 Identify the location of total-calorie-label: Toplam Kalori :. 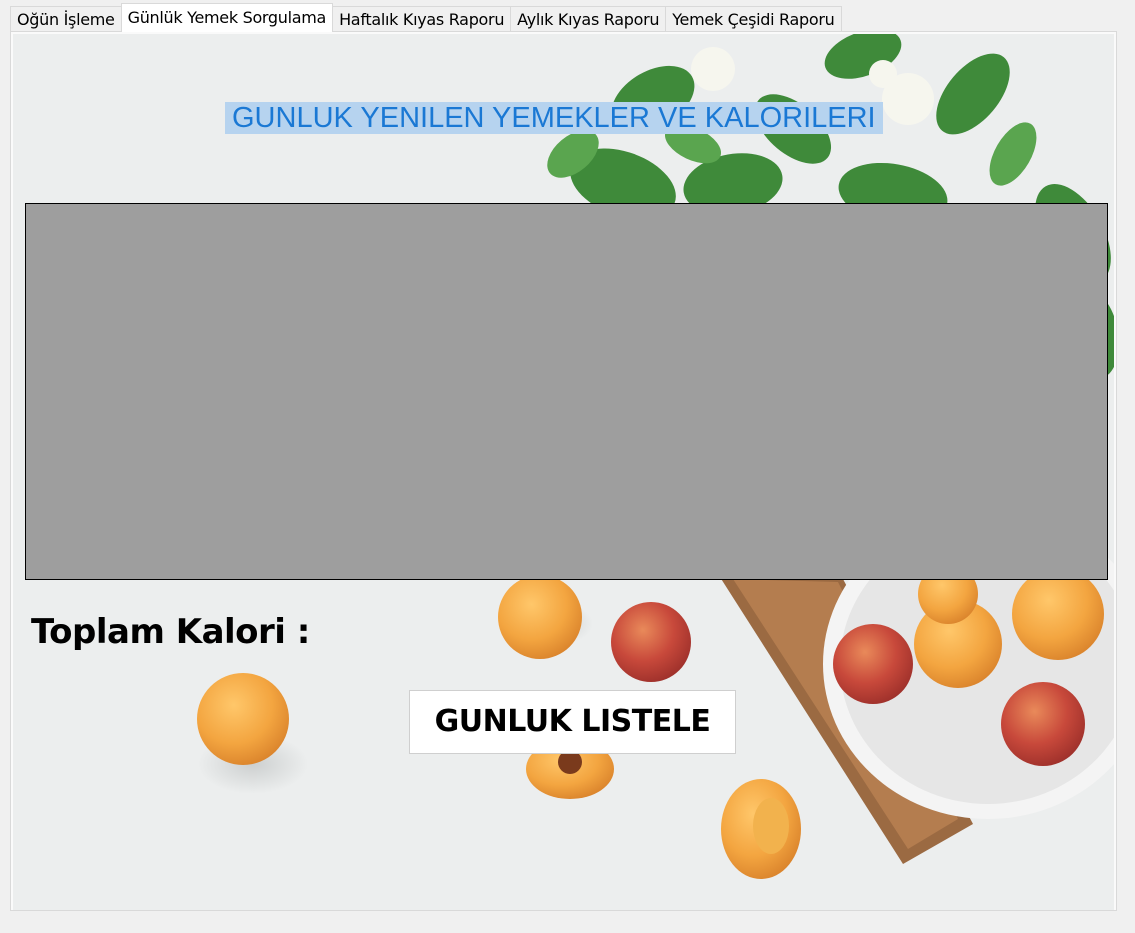
(170, 632).